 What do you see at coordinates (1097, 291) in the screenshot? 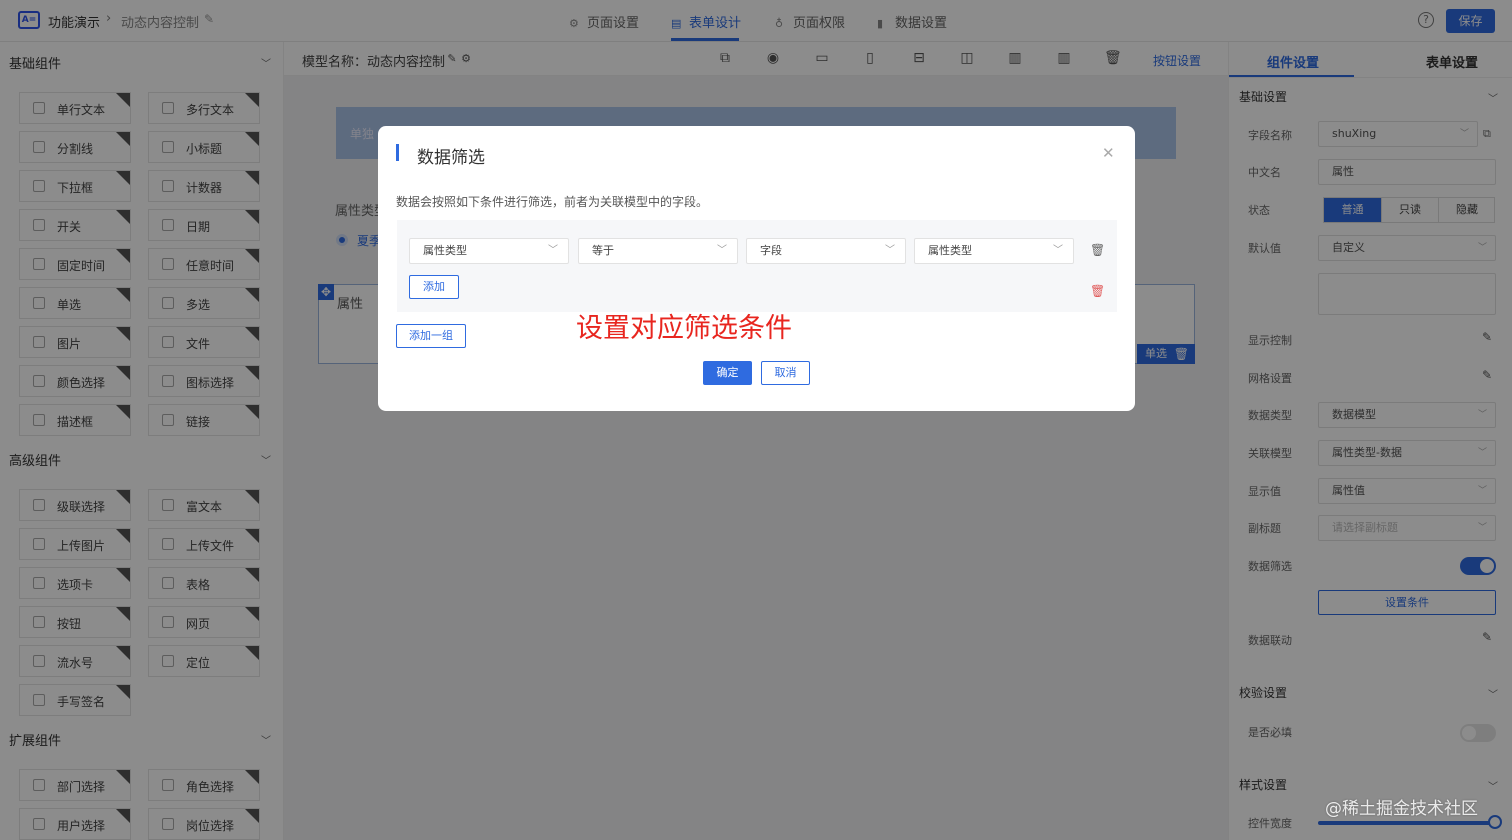
I see `delete-group-icon: 🗑` at bounding box center [1097, 291].